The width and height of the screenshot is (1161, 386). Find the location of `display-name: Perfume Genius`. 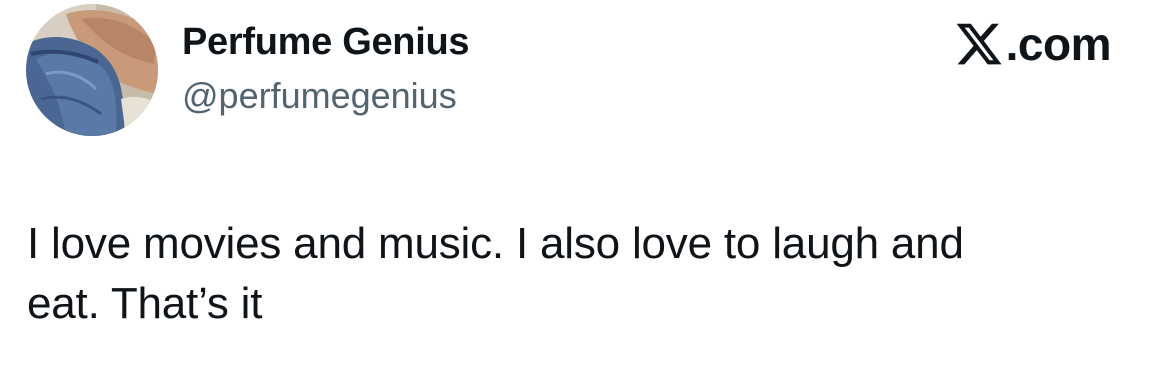

display-name: Perfume Genius is located at coordinates (326, 42).